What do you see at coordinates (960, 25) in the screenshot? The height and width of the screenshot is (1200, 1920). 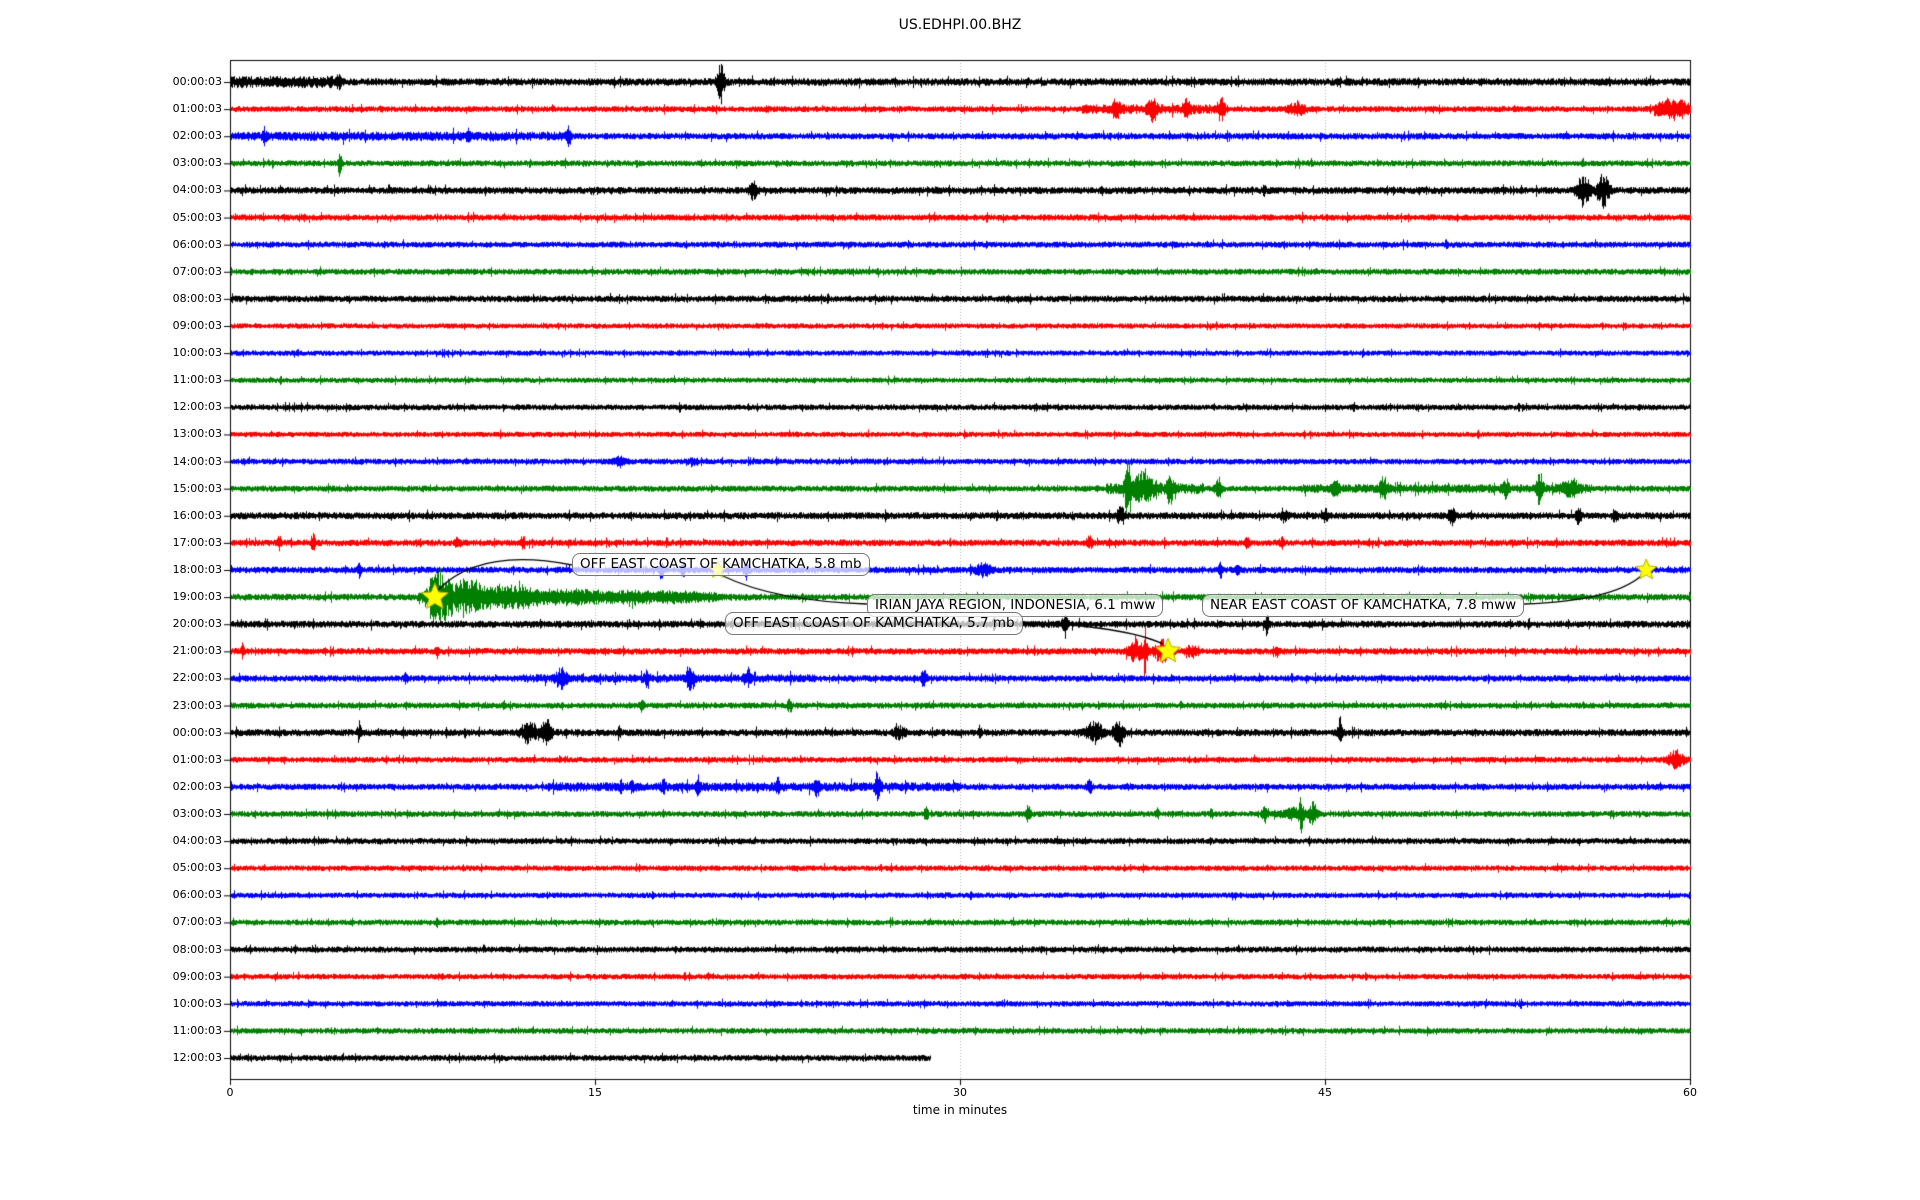 I see `plot-title: US.EDHPI.00.BHZ` at bounding box center [960, 25].